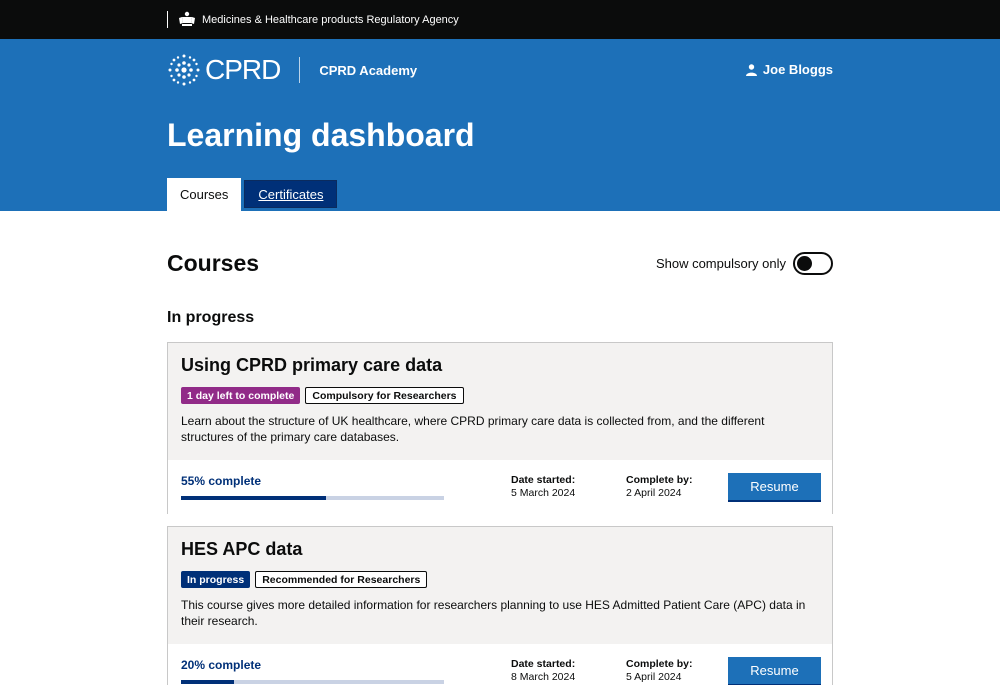  I want to click on brand-divider, so click(300, 70).